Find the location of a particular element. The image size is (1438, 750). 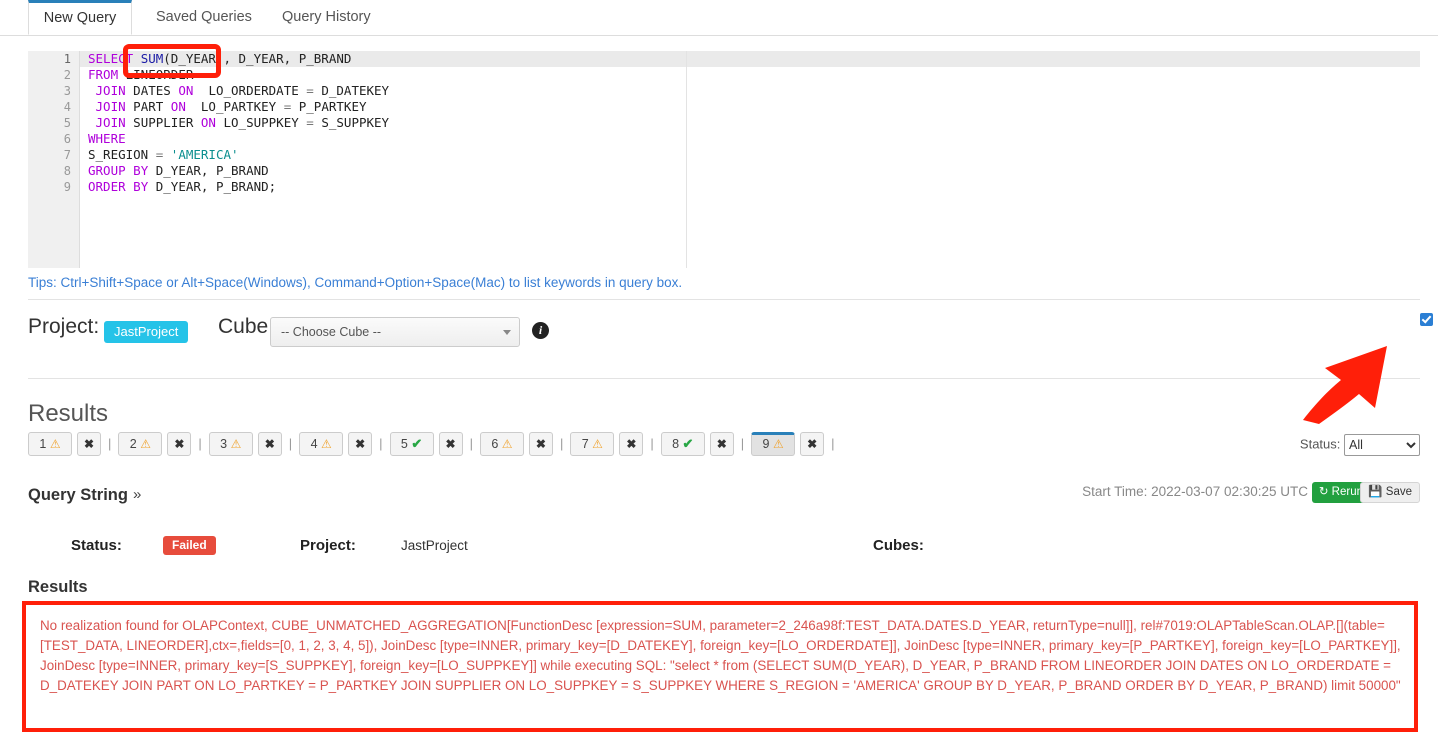

chevron-down-icon is located at coordinates (507, 332).